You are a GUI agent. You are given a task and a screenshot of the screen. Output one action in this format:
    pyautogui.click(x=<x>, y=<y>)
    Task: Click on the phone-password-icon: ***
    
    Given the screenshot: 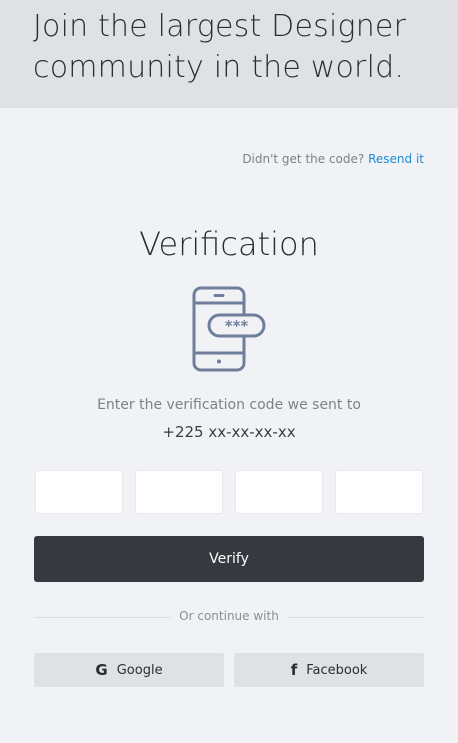 What is the action you would take?
    pyautogui.click(x=229, y=329)
    